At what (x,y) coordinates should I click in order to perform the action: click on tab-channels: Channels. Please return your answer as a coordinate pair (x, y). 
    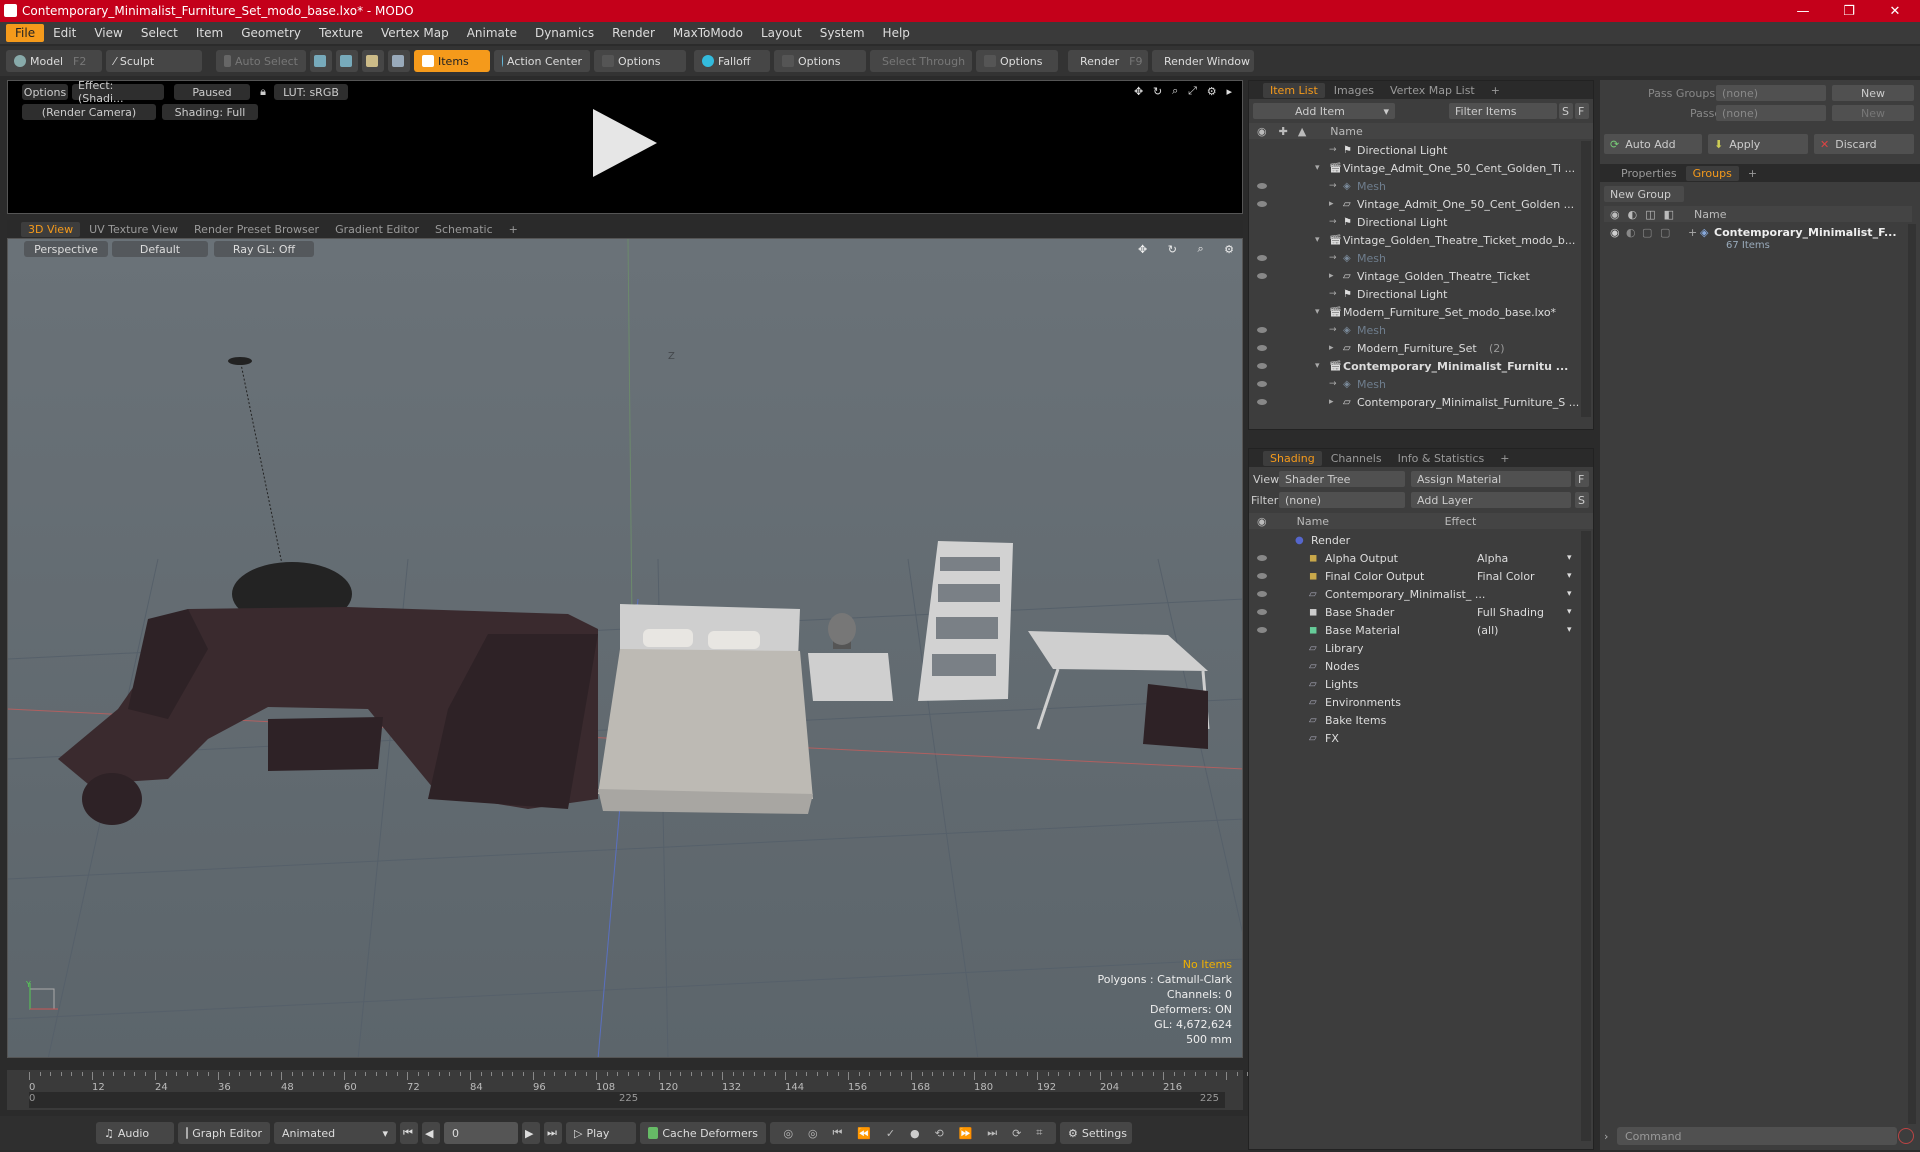
    Looking at the image, I should click on (1356, 458).